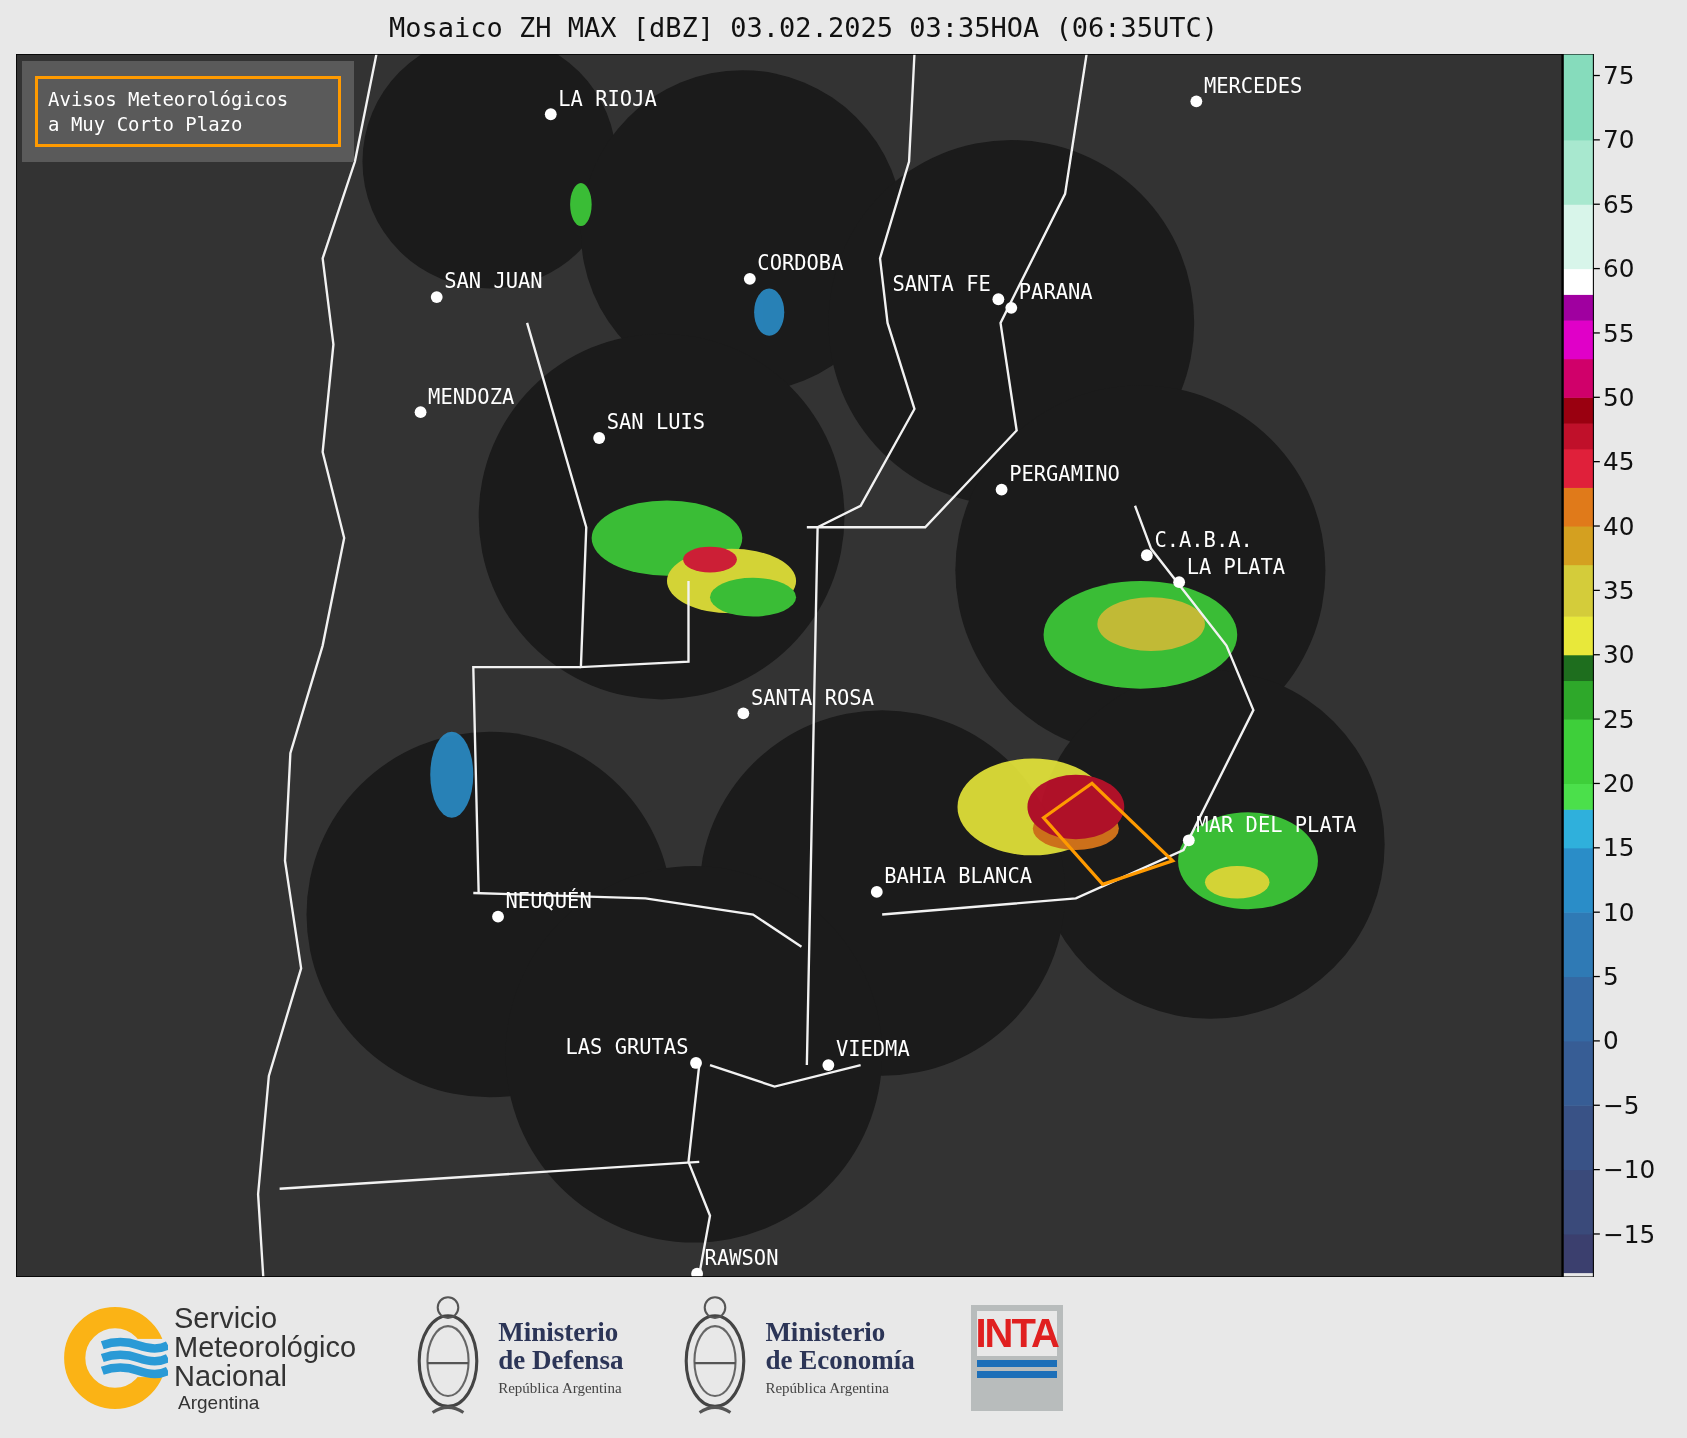 The width and height of the screenshot is (1687, 1438). I want to click on colorbar-tick-label: 30, so click(1619, 655).